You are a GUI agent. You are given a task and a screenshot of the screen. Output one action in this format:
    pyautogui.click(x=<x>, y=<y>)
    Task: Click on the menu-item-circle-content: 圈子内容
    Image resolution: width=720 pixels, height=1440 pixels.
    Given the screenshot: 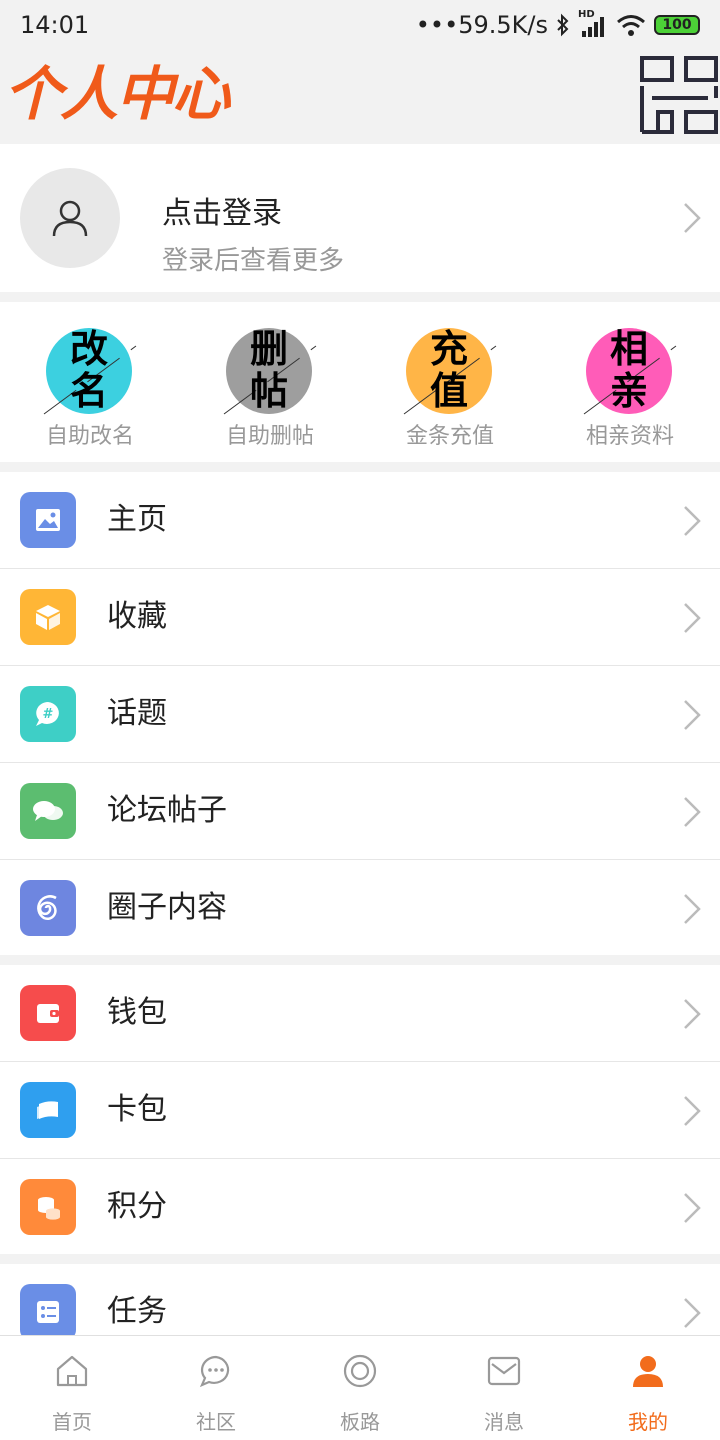 What is the action you would take?
    pyautogui.click(x=360, y=908)
    